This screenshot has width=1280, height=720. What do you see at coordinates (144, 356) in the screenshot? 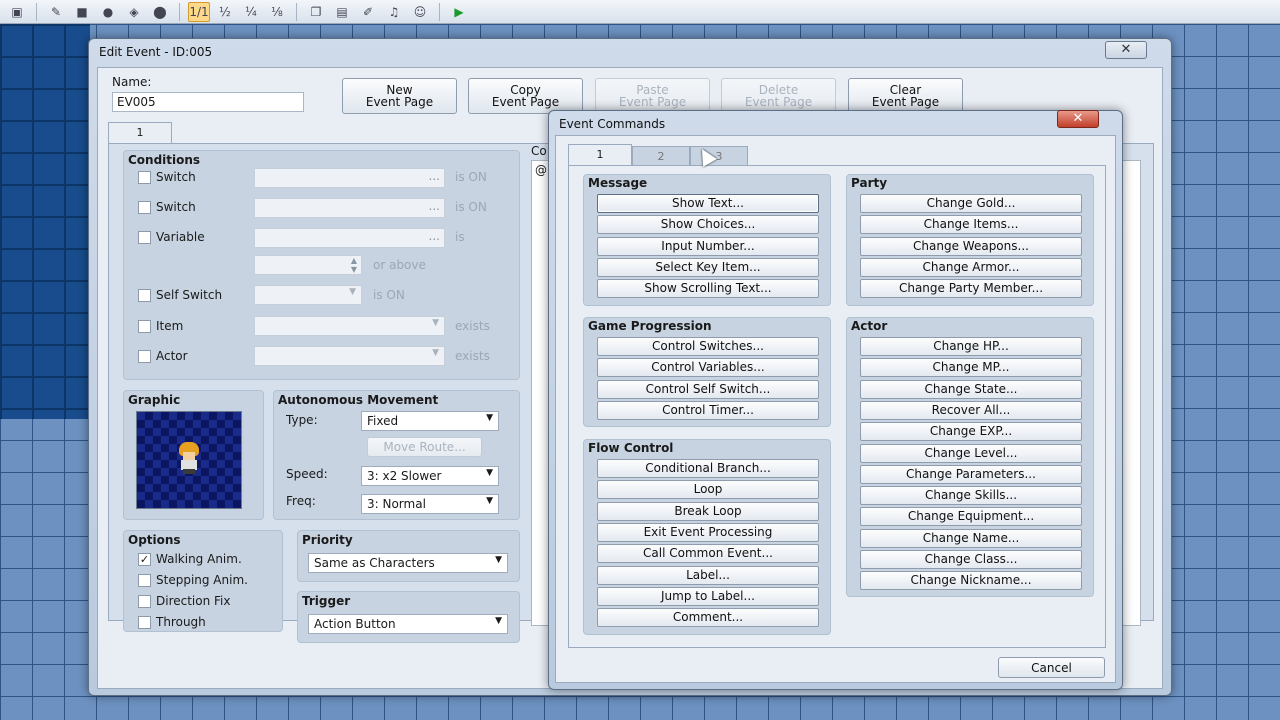
I see `actor-checkbox` at bounding box center [144, 356].